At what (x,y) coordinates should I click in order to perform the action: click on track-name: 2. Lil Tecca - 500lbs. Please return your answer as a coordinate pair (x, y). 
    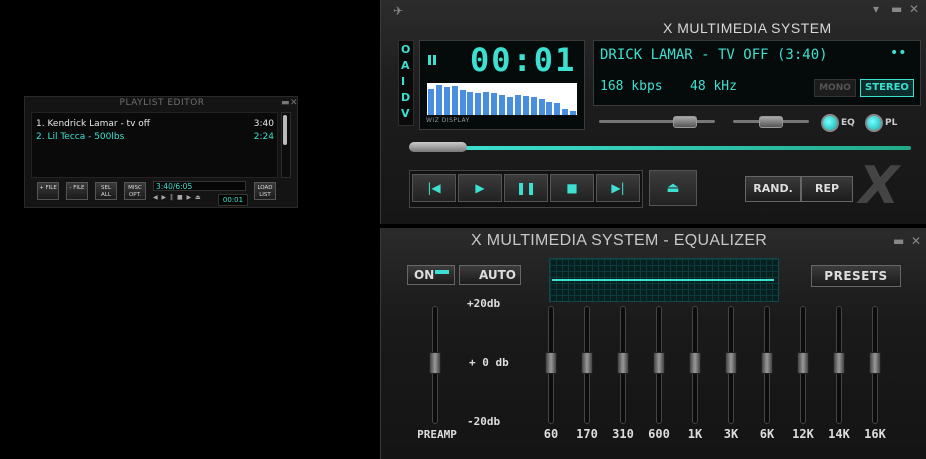
    Looking at the image, I should click on (80, 137).